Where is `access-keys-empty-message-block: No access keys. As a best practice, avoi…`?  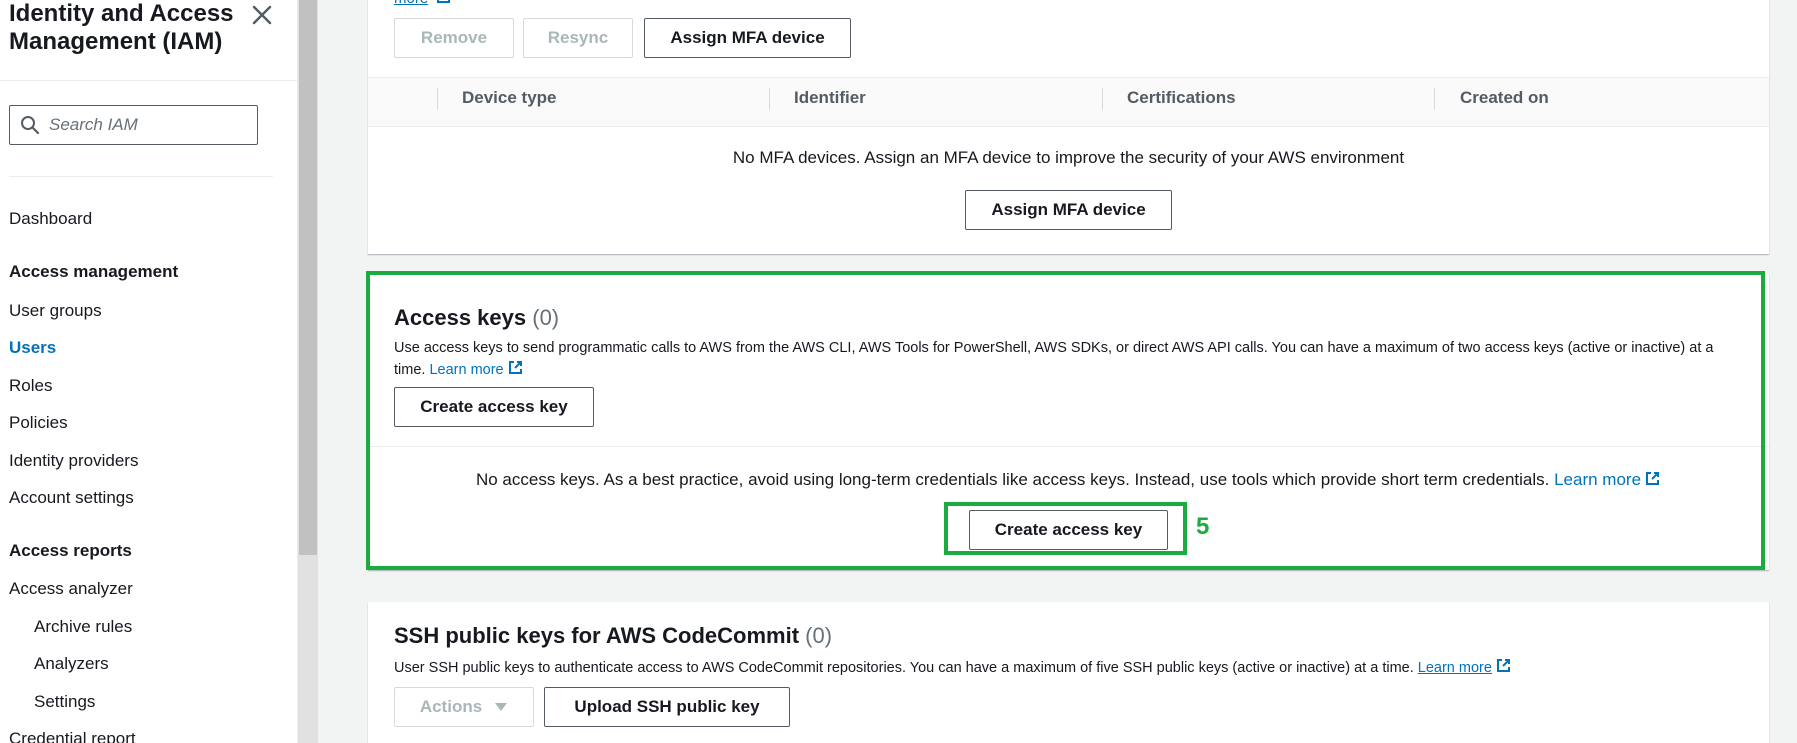
access-keys-empty-message-block: No access keys. As a best practice, avoi… is located at coordinates (1068, 480).